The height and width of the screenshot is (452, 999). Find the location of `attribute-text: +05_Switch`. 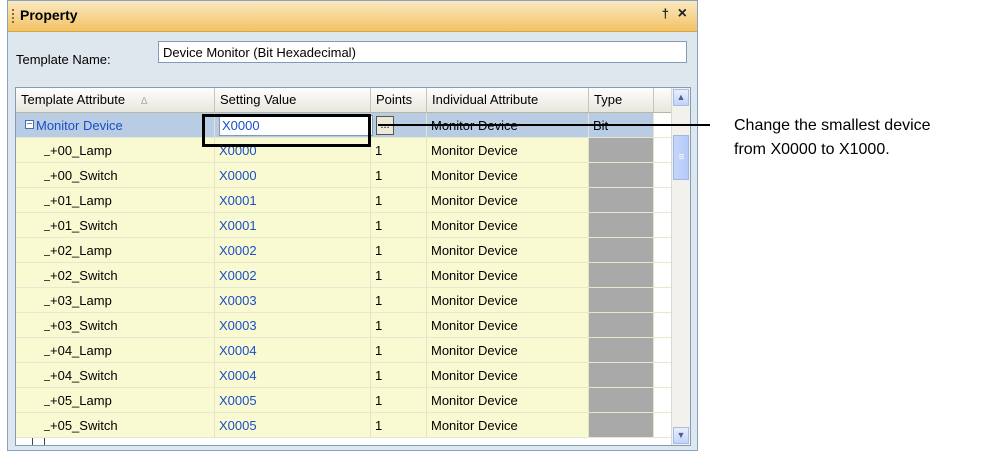

attribute-text: +05_Switch is located at coordinates (84, 425).